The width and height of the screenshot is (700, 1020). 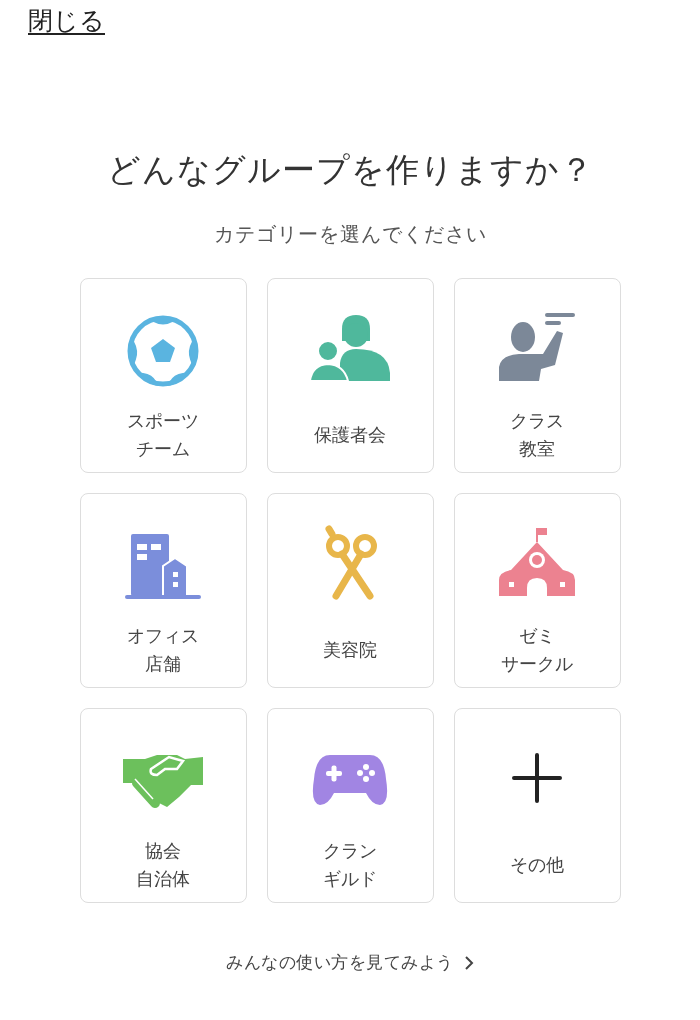 What do you see at coordinates (537, 375) in the screenshot?
I see `category-tile: クラス 教室` at bounding box center [537, 375].